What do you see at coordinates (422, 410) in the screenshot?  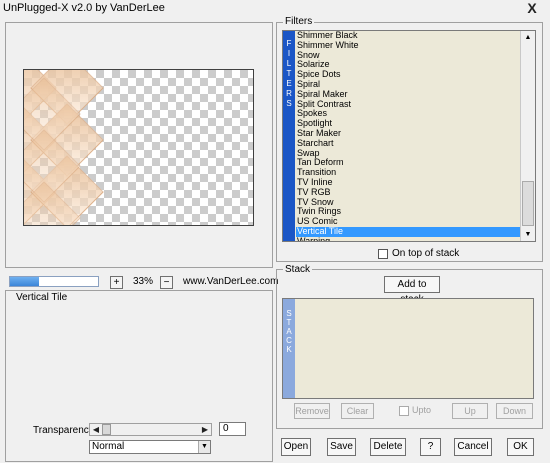 I see `upto-label: Upto` at bounding box center [422, 410].